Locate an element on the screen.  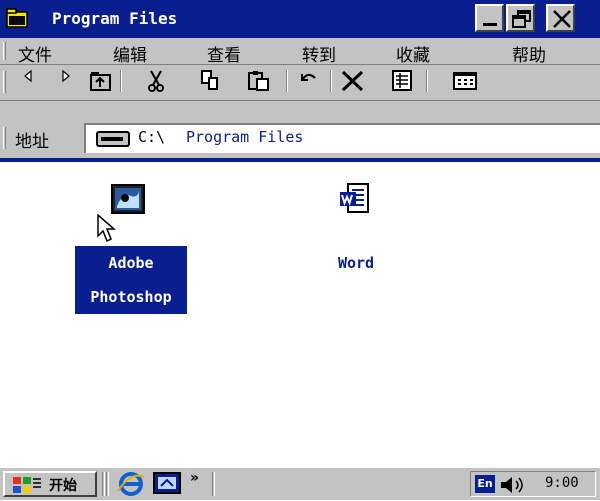
file-label: Word is located at coordinates (356, 263).